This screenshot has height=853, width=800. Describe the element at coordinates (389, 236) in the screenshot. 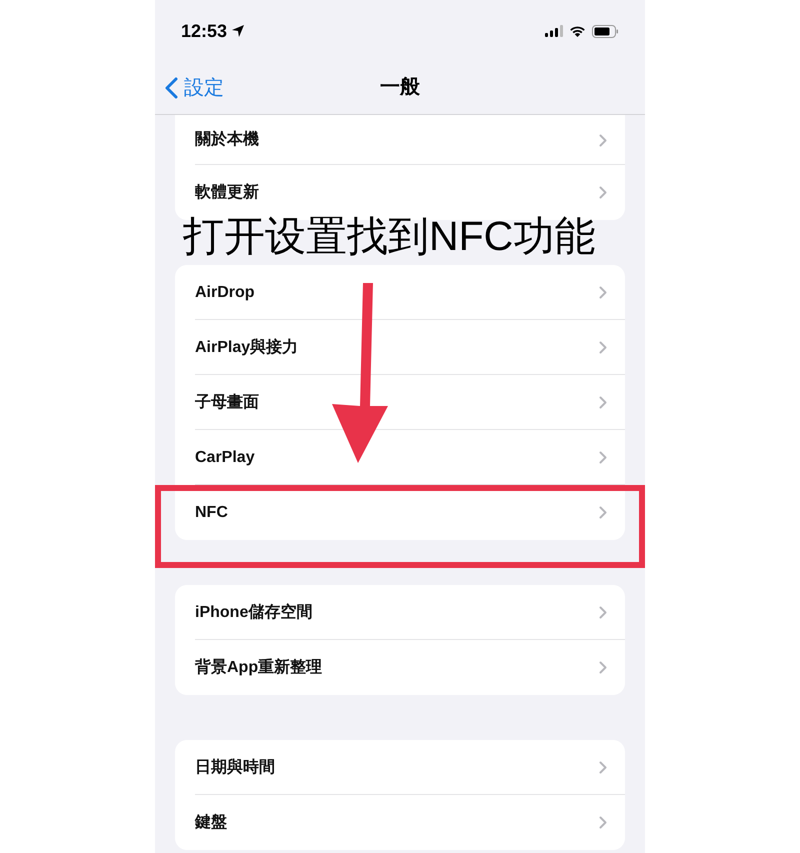

I see `annotation-caption: 打开设置找到NFC功能` at that location.